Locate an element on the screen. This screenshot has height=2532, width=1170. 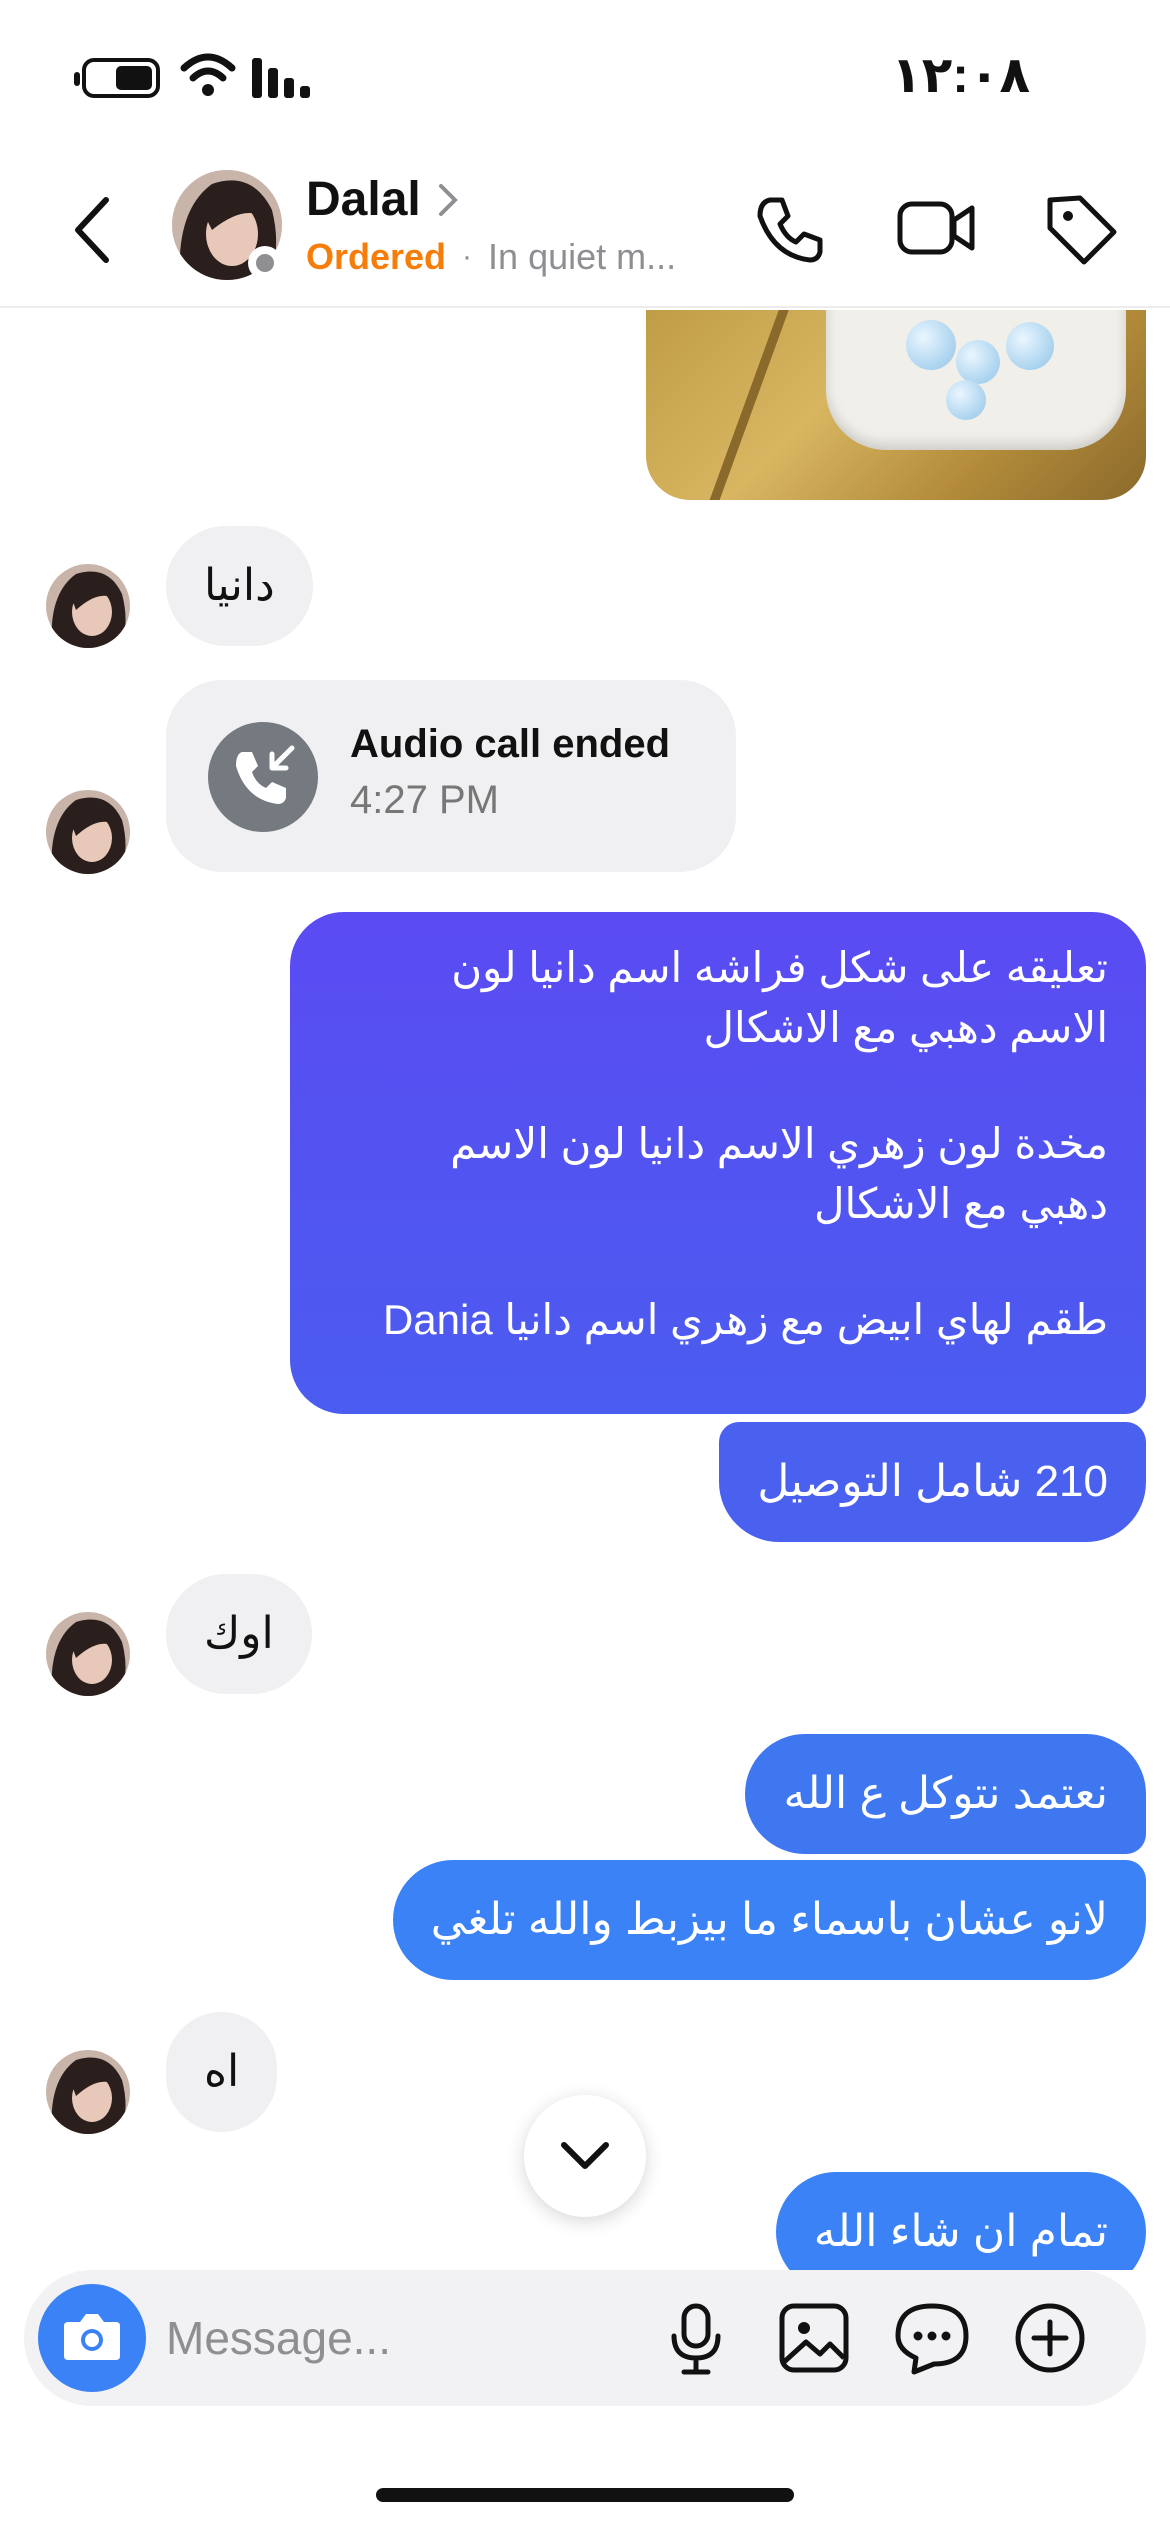
outgoing-message: تمام ان شاء الله is located at coordinates (960, 2221).